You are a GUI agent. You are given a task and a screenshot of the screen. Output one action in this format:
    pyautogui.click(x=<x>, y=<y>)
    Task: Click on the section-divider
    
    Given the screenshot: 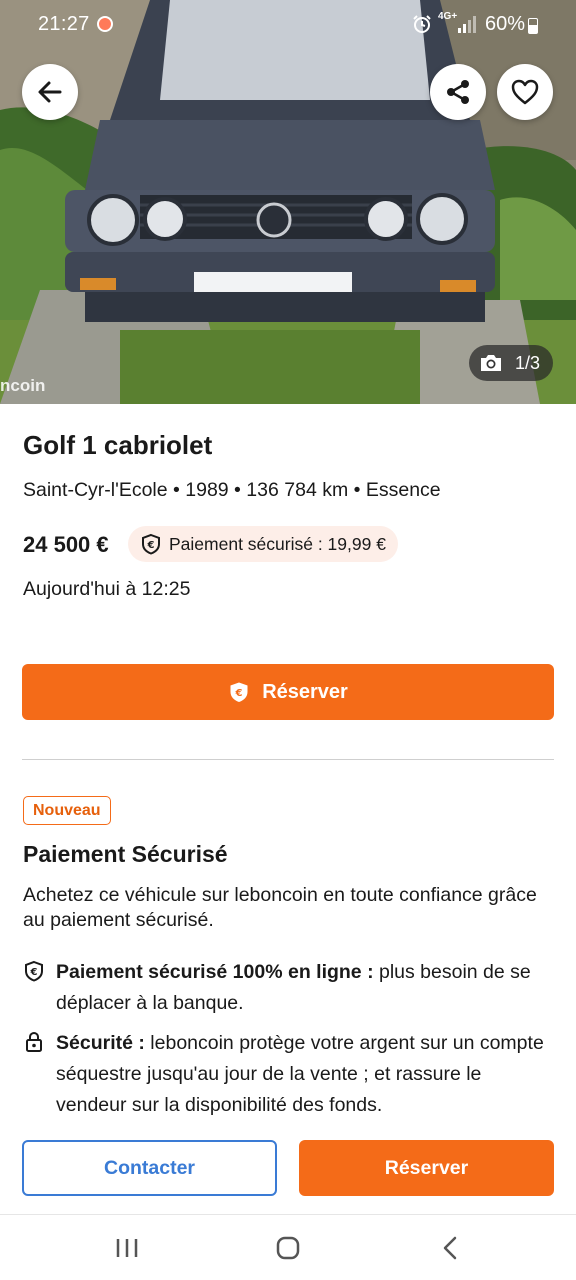 What is the action you would take?
    pyautogui.click(x=288, y=759)
    